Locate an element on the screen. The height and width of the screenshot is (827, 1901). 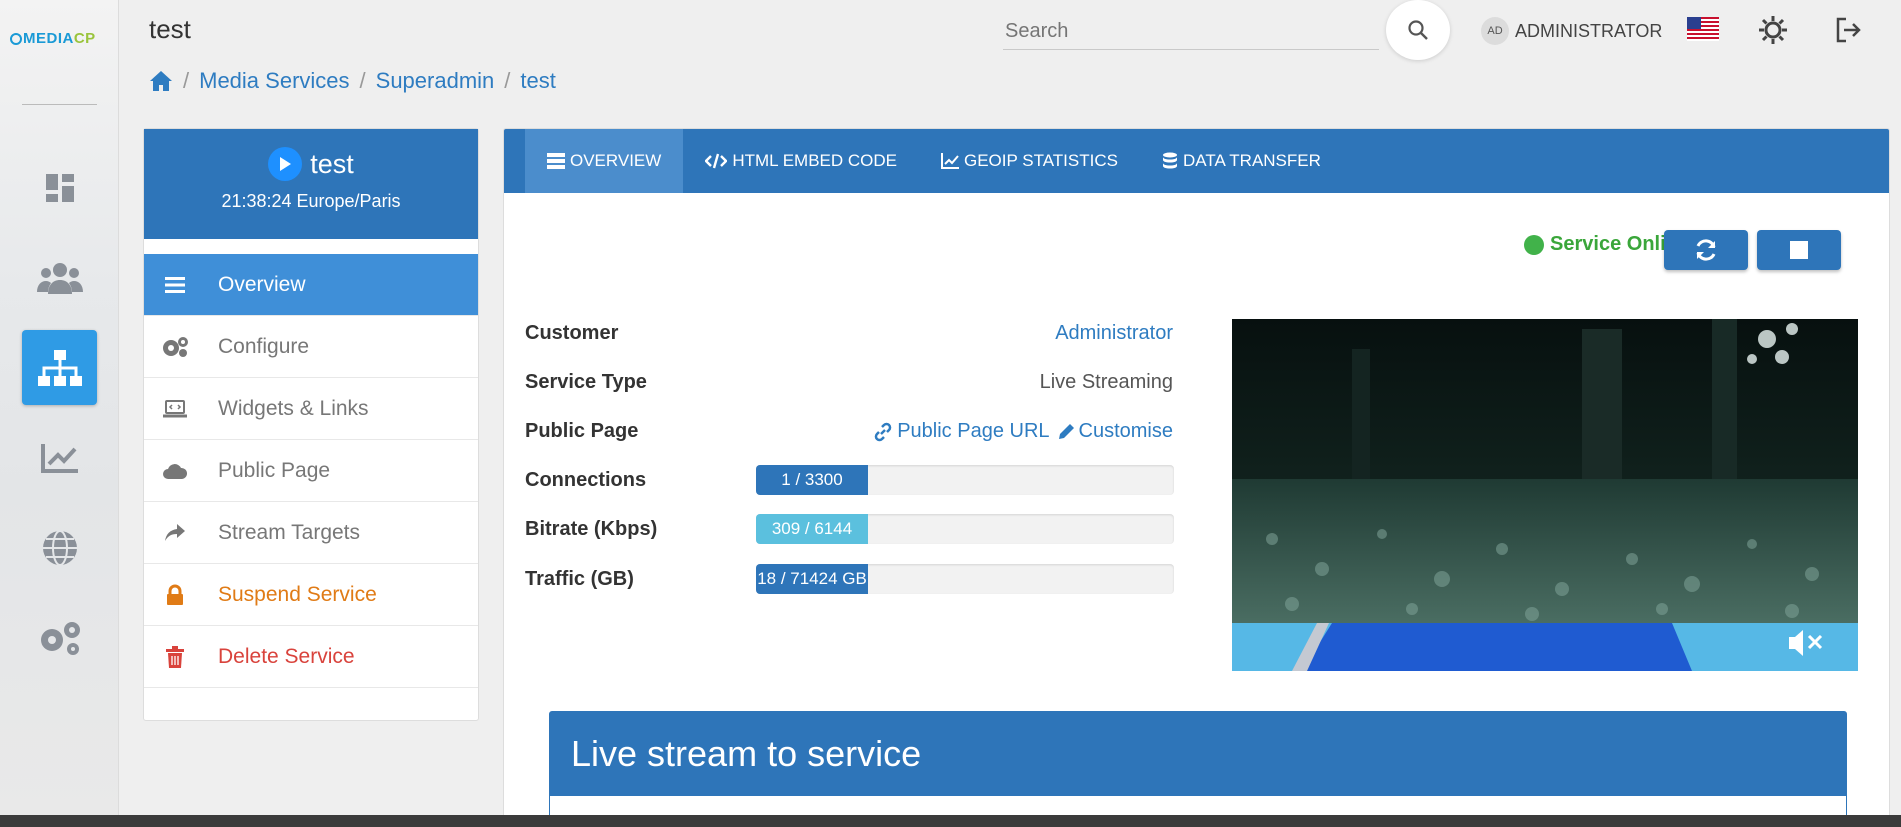
service-header: test 21:38:24 Europe/Paris is located at coordinates (311, 184).